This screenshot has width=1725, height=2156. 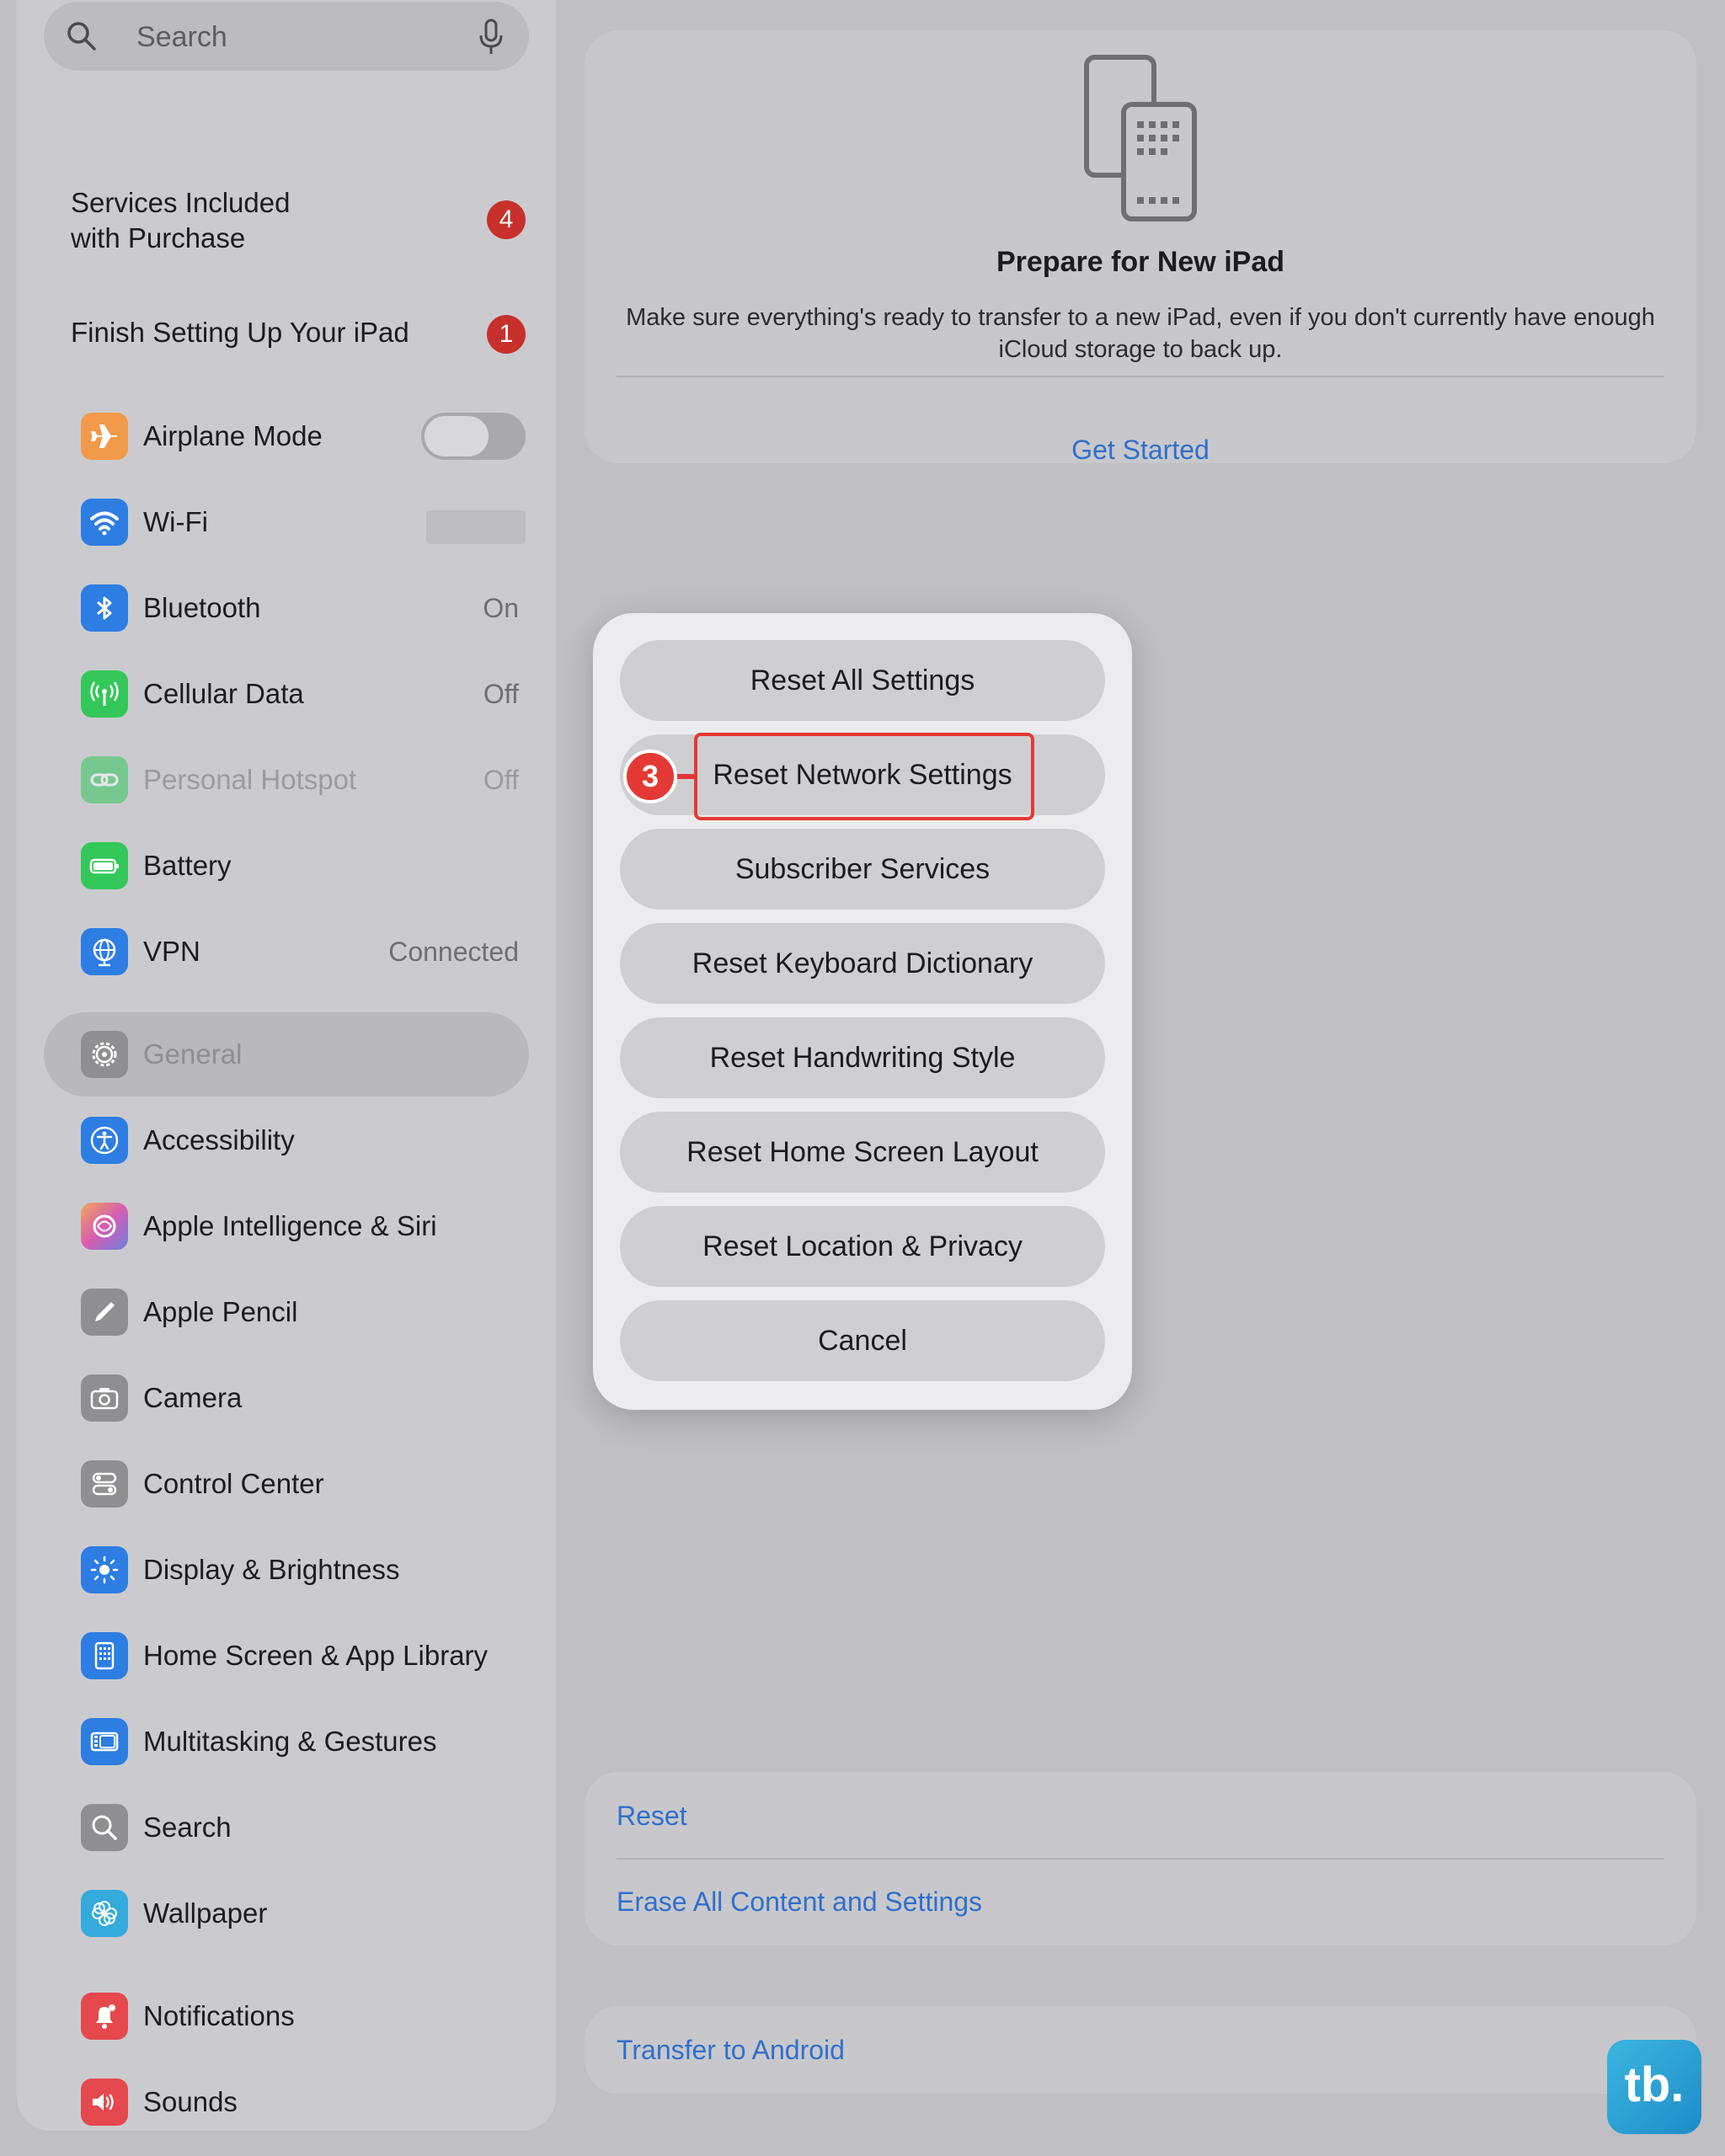 I want to click on microphone-icon, so click(x=491, y=37).